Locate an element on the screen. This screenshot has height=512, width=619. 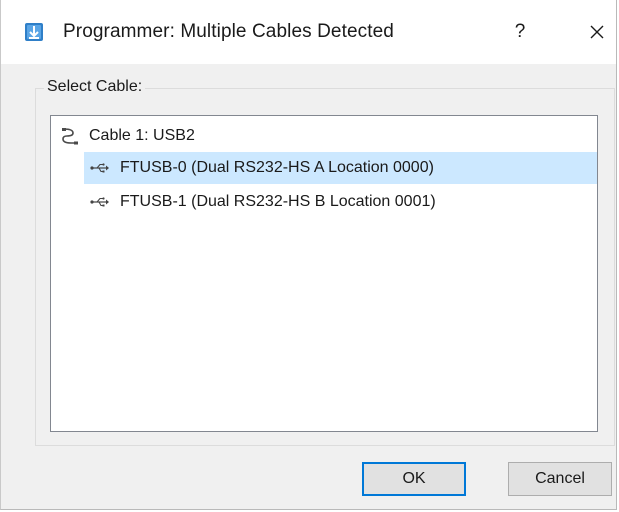
close-icon is located at coordinates (597, 32).